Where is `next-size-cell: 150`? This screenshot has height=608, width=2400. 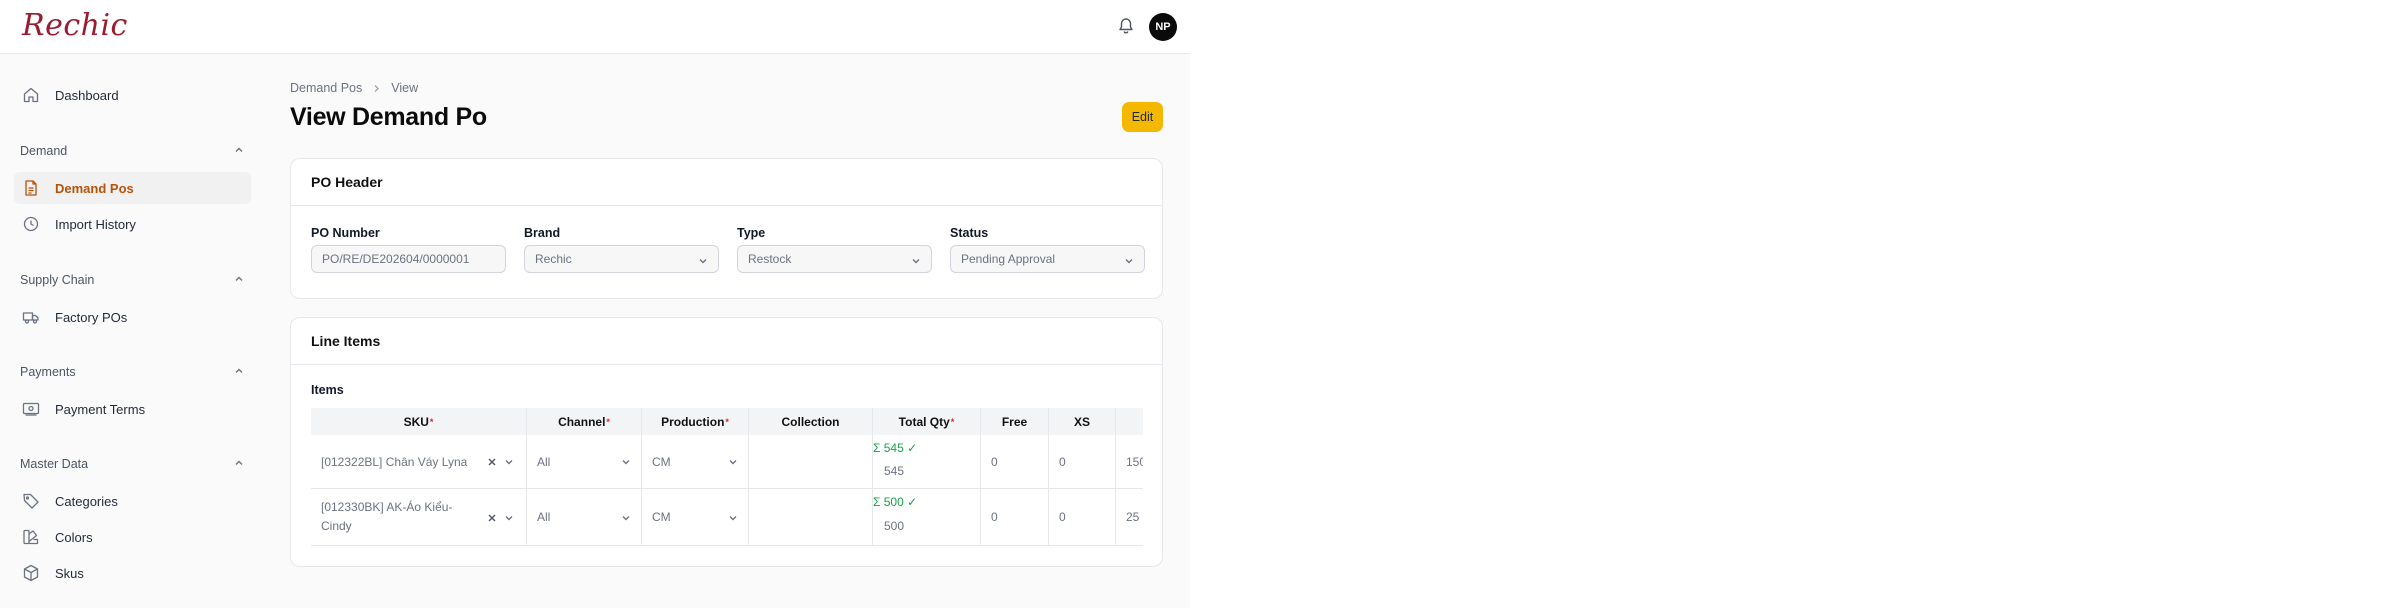
next-size-cell: 150 is located at coordinates (1129, 461).